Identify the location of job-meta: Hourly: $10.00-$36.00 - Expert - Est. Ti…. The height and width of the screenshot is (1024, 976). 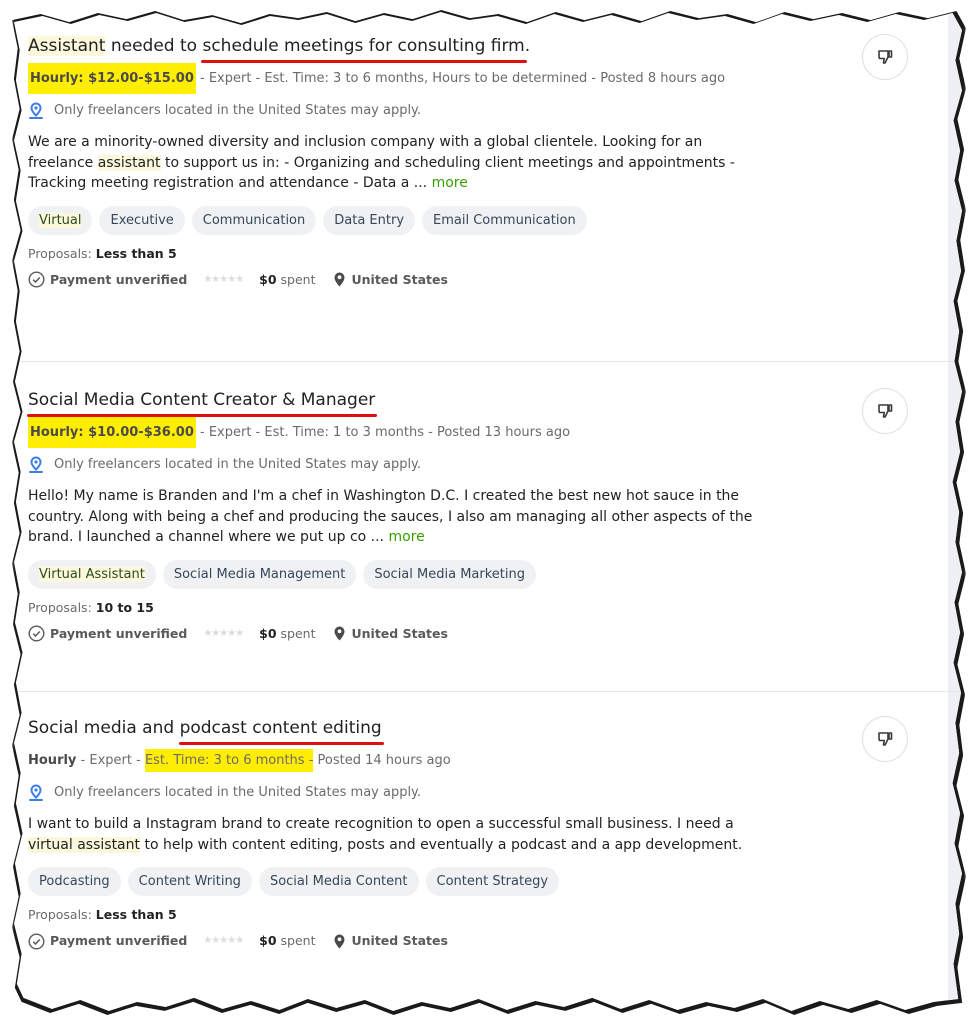
(388, 432).